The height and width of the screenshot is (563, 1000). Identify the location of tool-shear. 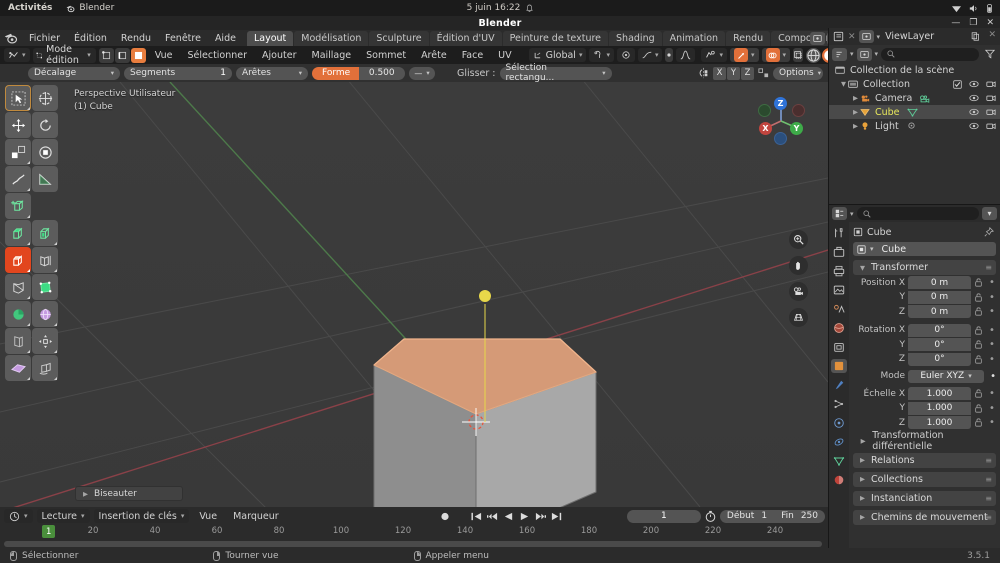
(45, 368).